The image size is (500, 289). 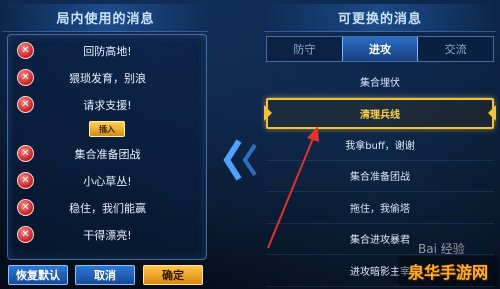 I want to click on message-label: 猥琐发育，别浪, so click(x=107, y=78).